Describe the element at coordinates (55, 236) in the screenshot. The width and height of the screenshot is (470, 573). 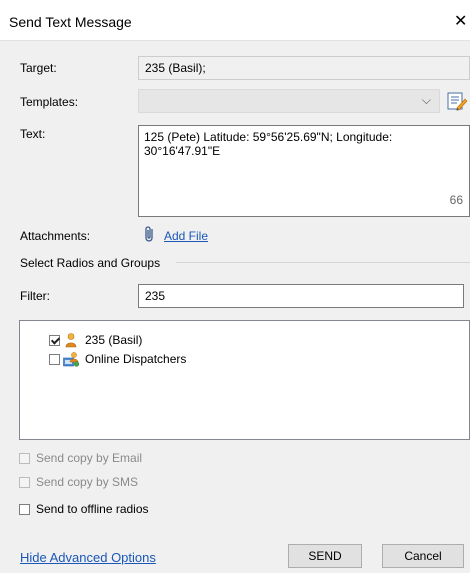
I see `attachments-label: Attachments:` at that location.